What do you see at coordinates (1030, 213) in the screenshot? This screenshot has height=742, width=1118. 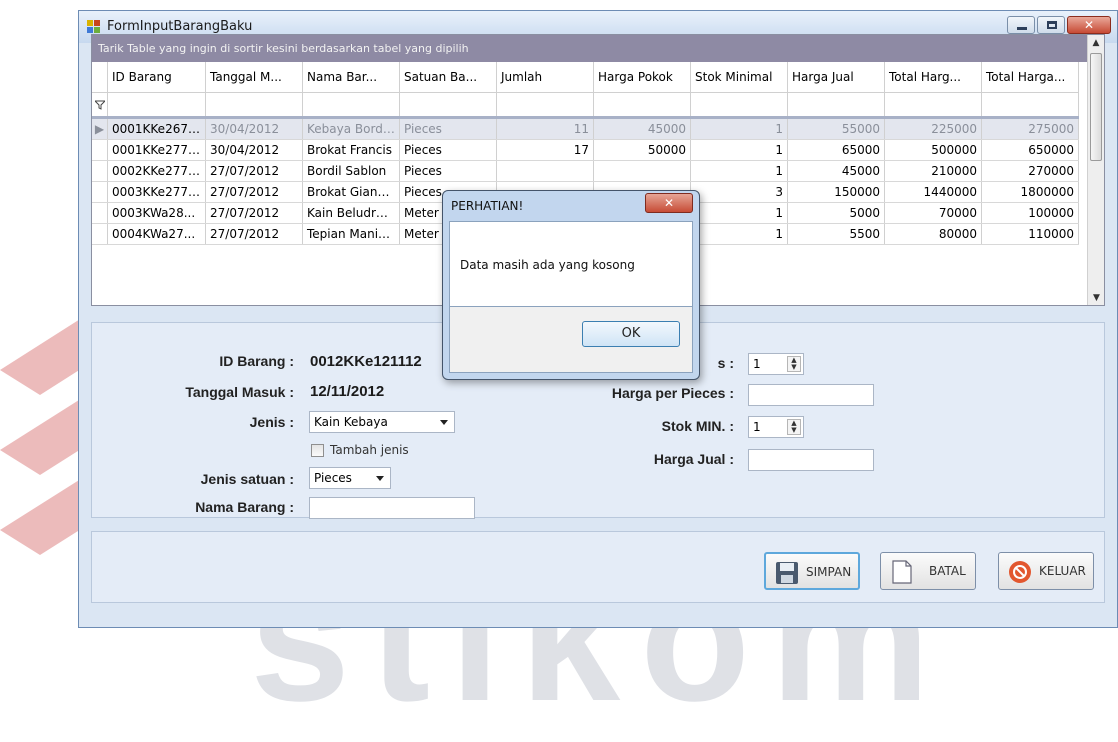 I see `cell-total-2: 100000` at bounding box center [1030, 213].